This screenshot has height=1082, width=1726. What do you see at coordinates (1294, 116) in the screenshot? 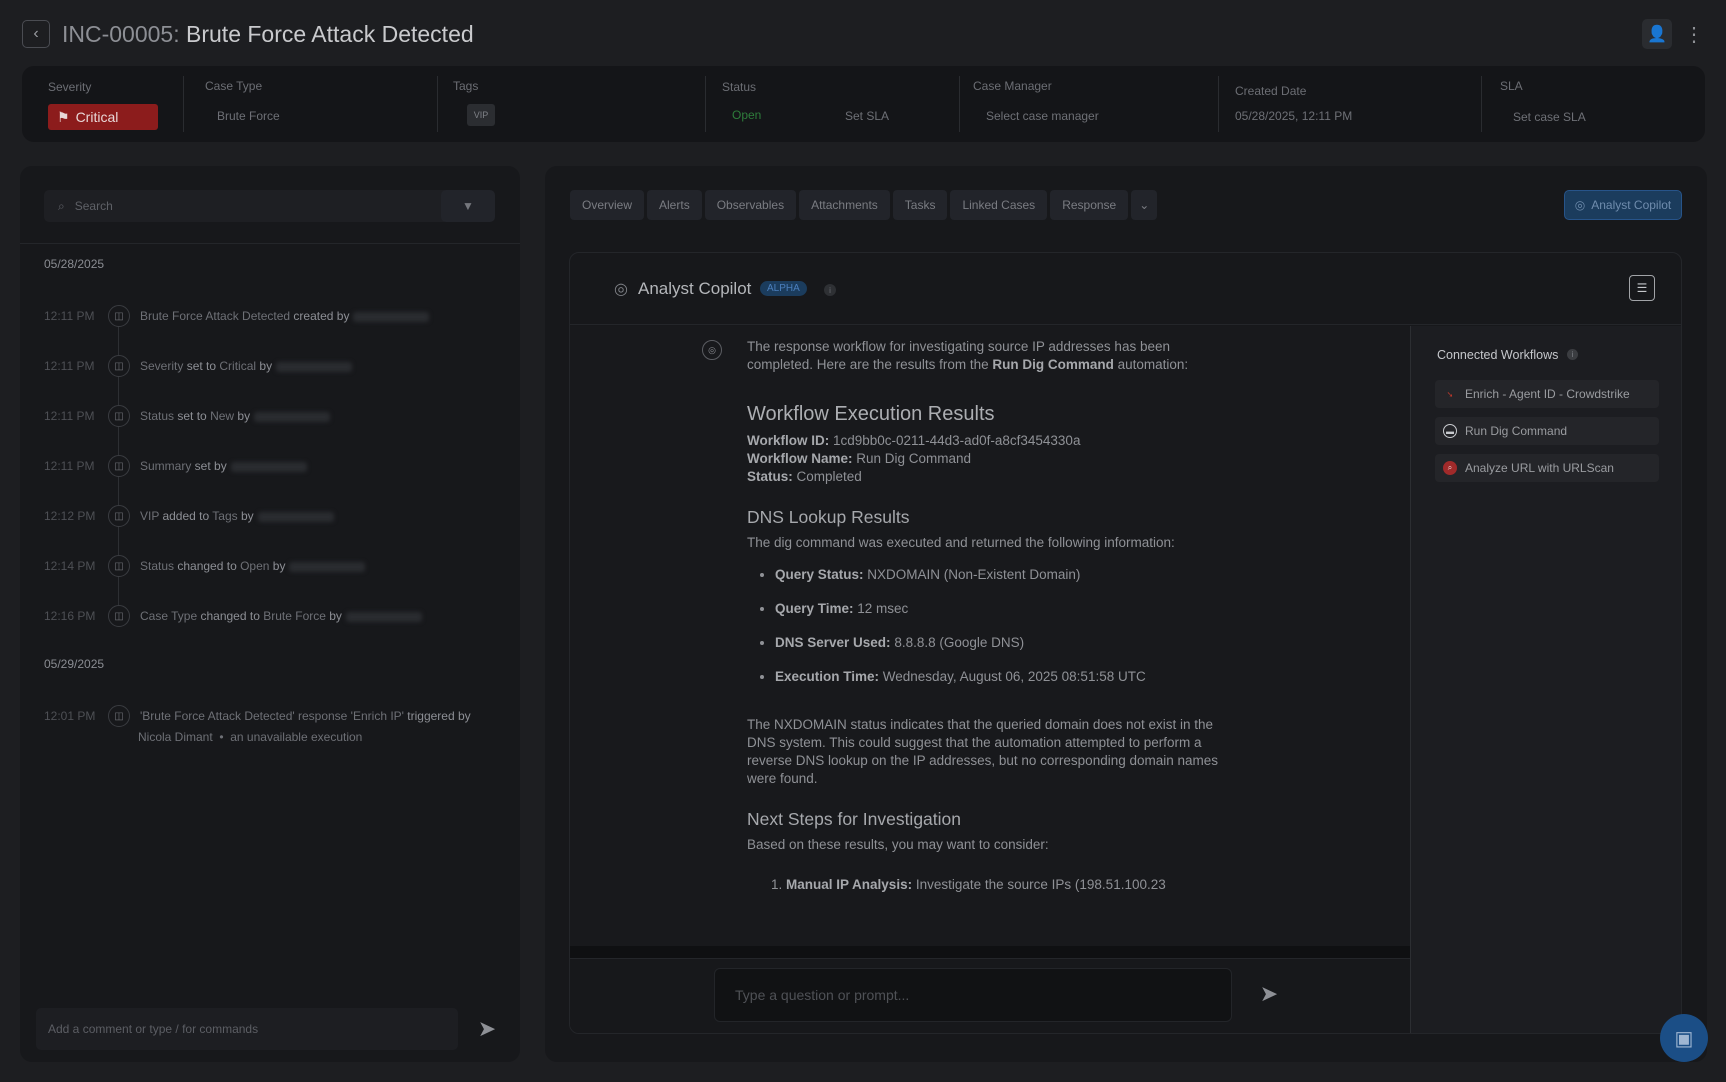
I see `created-date-value: 05/28/2025, 12:11 PM` at bounding box center [1294, 116].